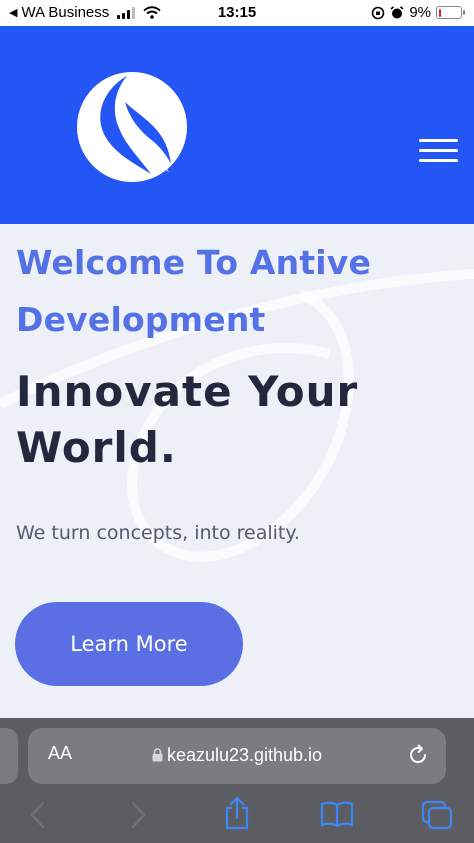 The height and width of the screenshot is (843, 474). I want to click on share-icon, so click(237, 813).